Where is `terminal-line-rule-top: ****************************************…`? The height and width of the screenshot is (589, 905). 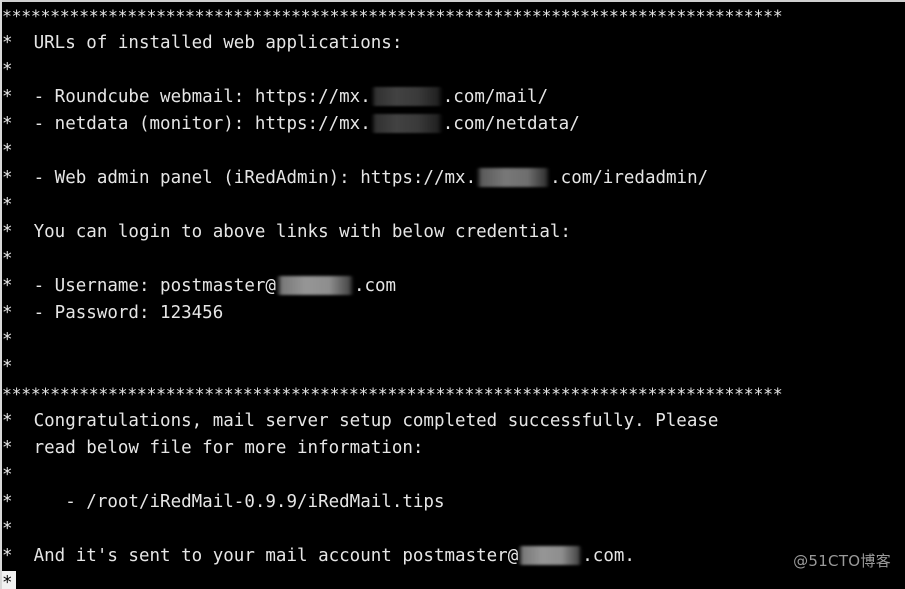
terminal-line-rule-top: ****************************************… is located at coordinates (452, 16).